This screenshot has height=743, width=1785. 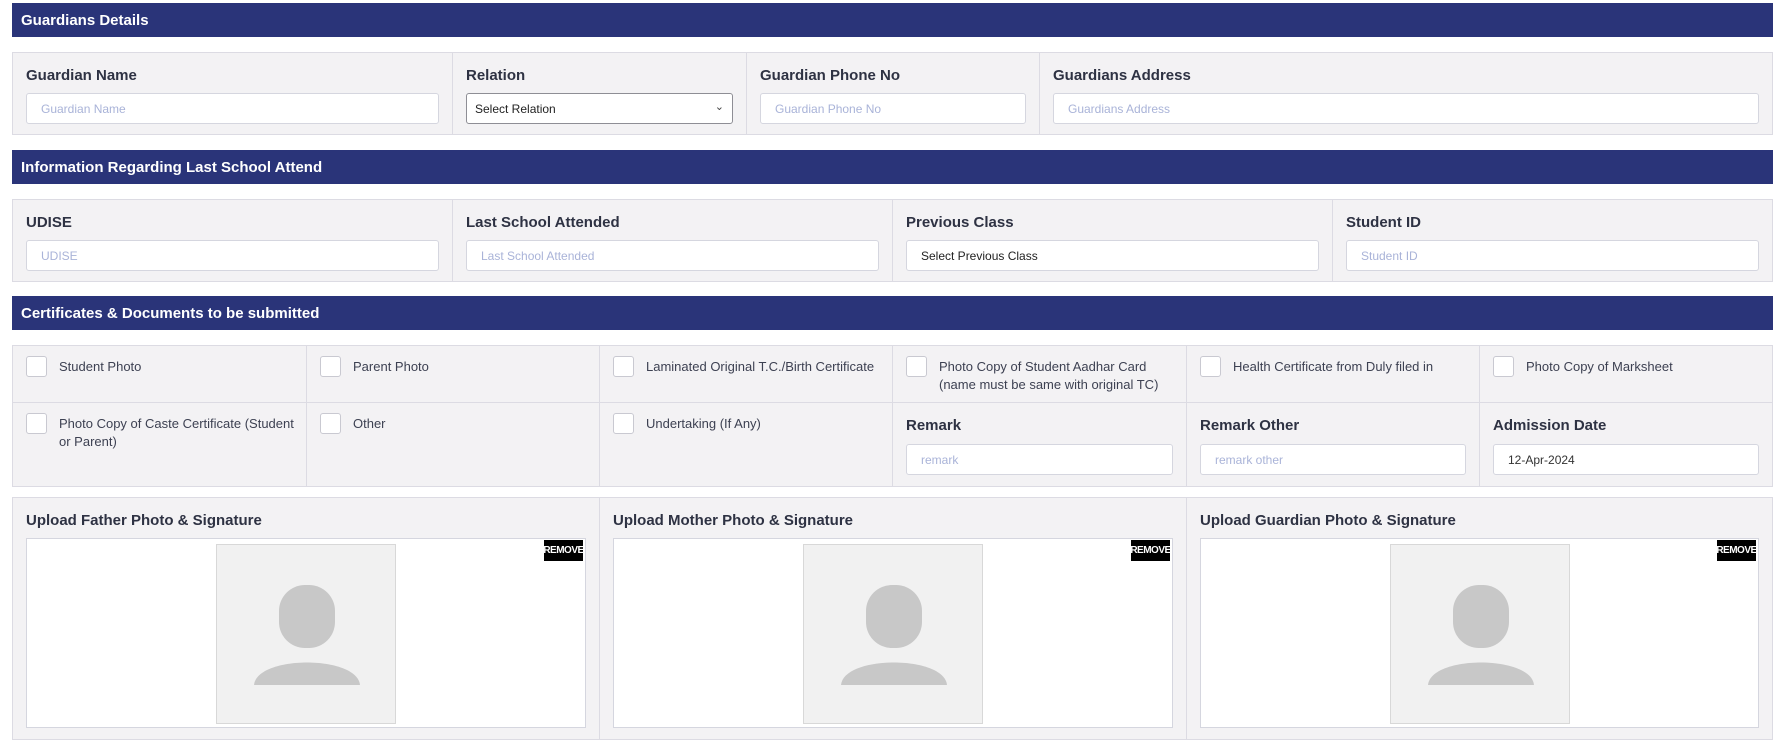 What do you see at coordinates (49, 222) in the screenshot?
I see `udise-label: UDISE` at bounding box center [49, 222].